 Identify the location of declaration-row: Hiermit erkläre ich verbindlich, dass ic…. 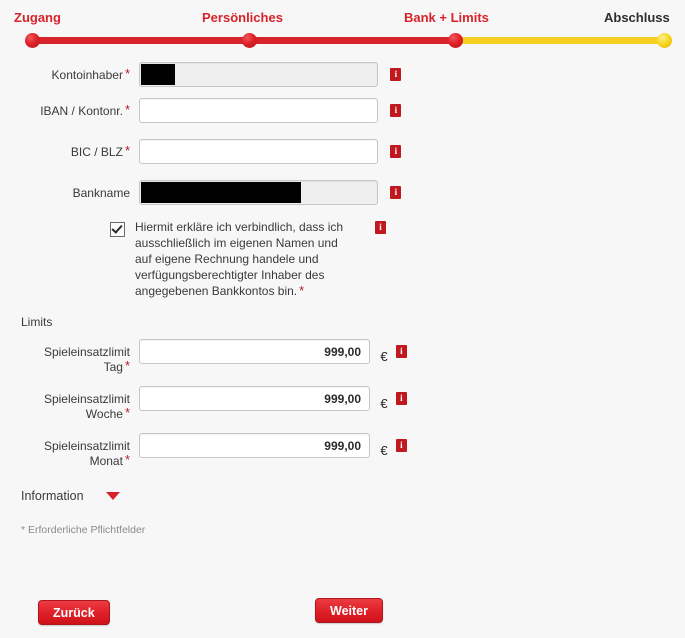
(342, 259).